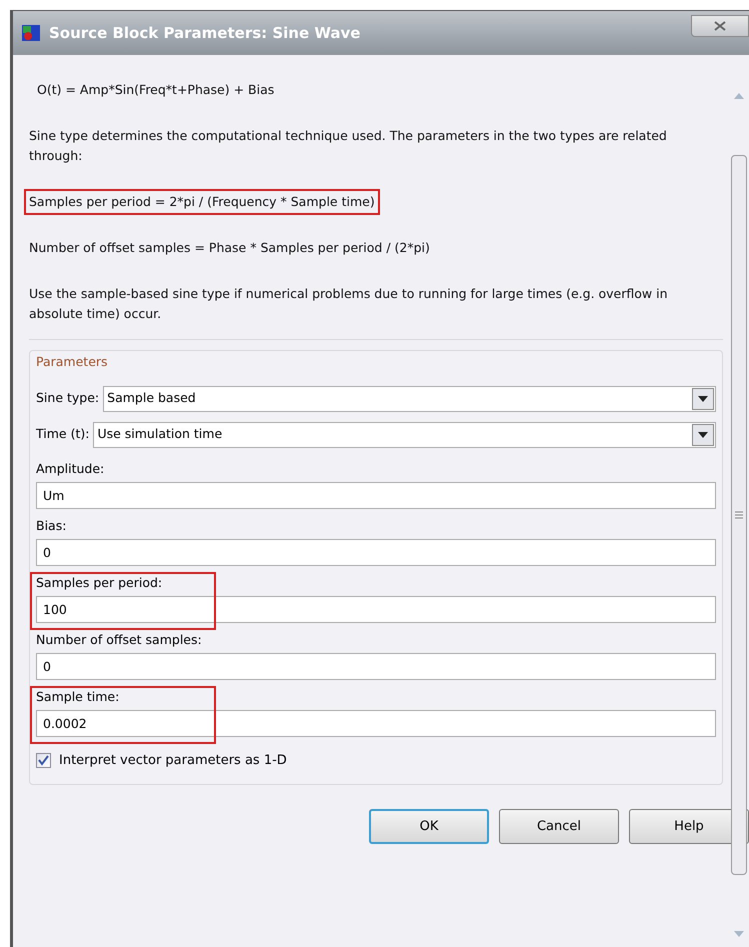  What do you see at coordinates (348, 304) in the screenshot?
I see `description-text: Use the sample-based sine type if numerical problems due to running for large times (e.g. overflow in absolute time) occur.` at bounding box center [348, 304].